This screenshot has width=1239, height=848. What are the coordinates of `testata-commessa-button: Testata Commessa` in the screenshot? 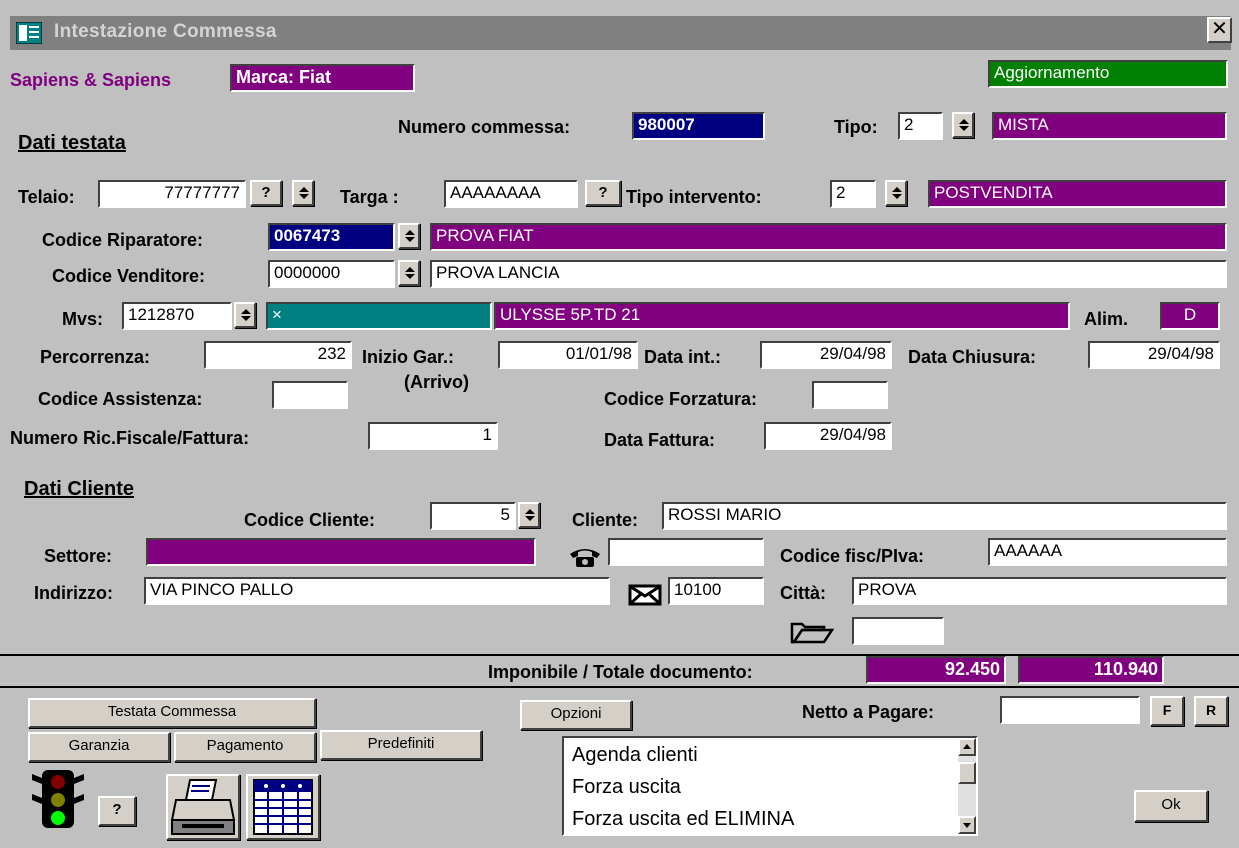 It's located at (172, 713).